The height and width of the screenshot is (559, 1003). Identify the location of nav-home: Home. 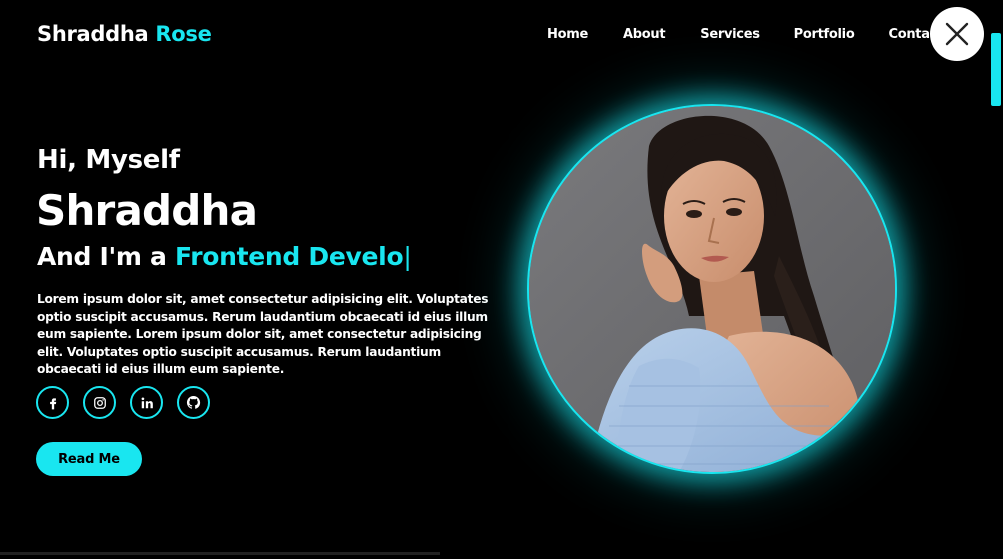
(567, 34).